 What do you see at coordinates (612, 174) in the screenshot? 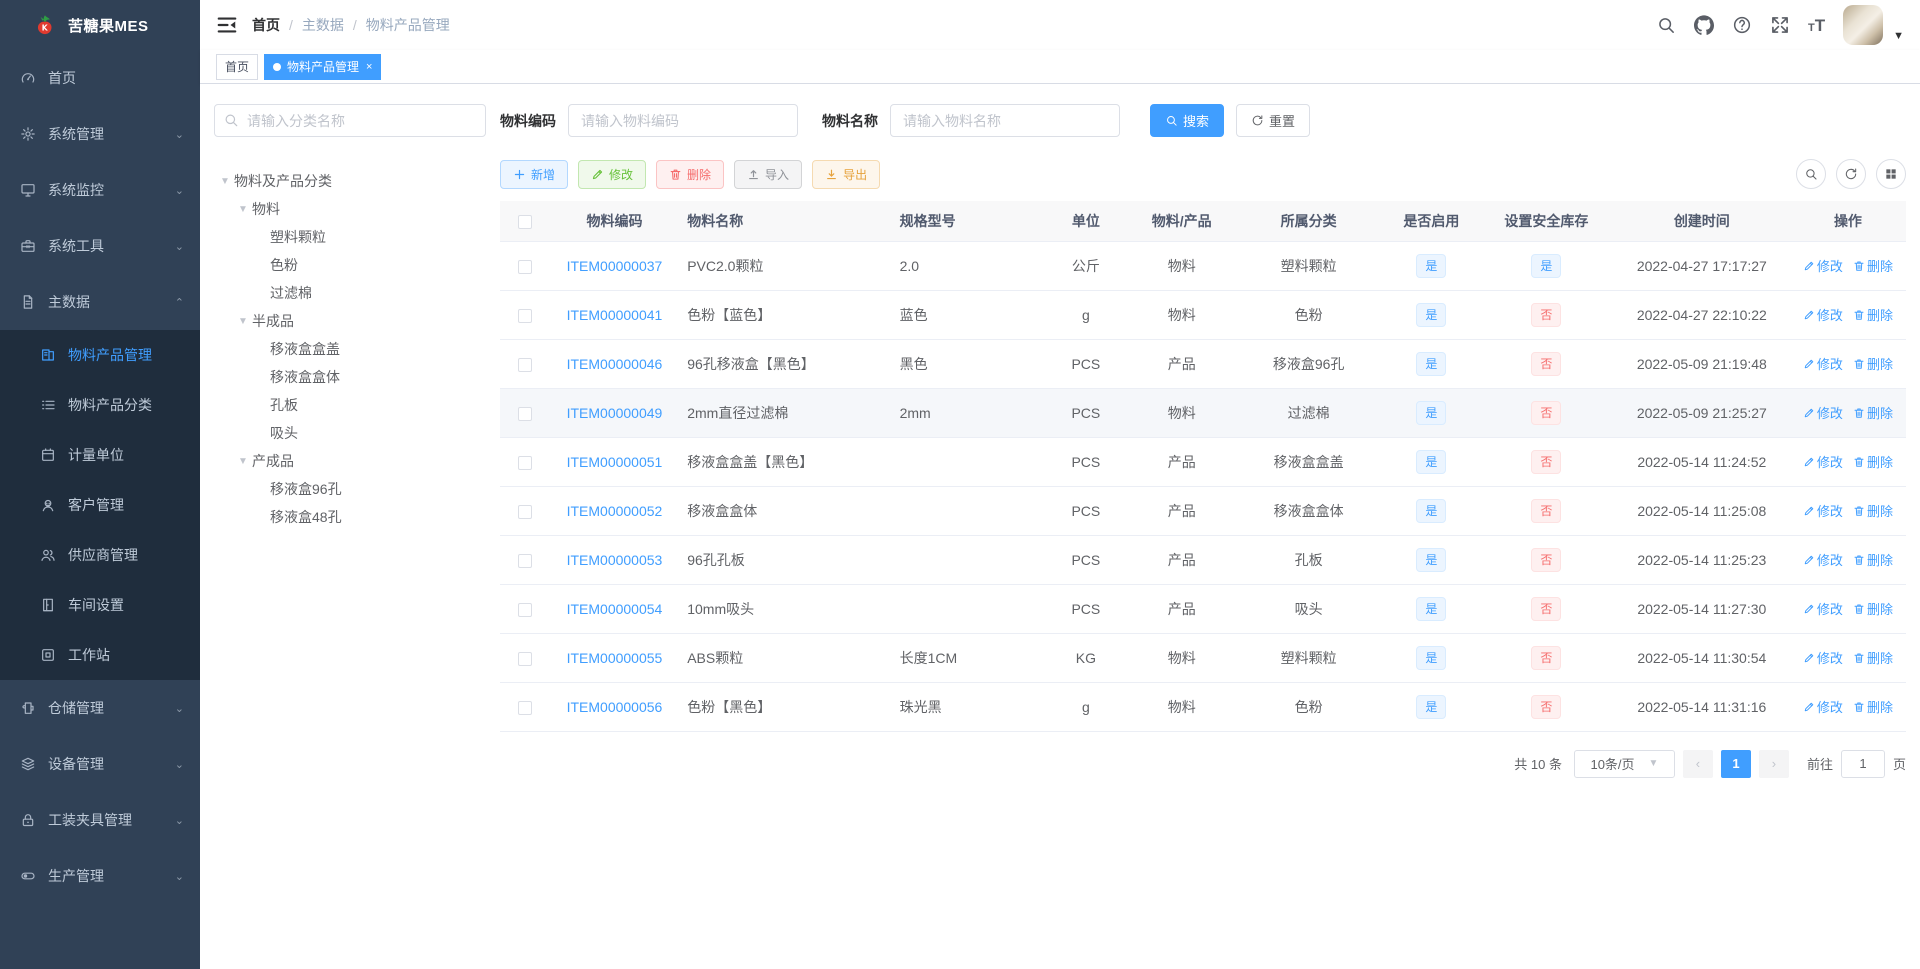
I see `edit-button: 修改` at bounding box center [612, 174].